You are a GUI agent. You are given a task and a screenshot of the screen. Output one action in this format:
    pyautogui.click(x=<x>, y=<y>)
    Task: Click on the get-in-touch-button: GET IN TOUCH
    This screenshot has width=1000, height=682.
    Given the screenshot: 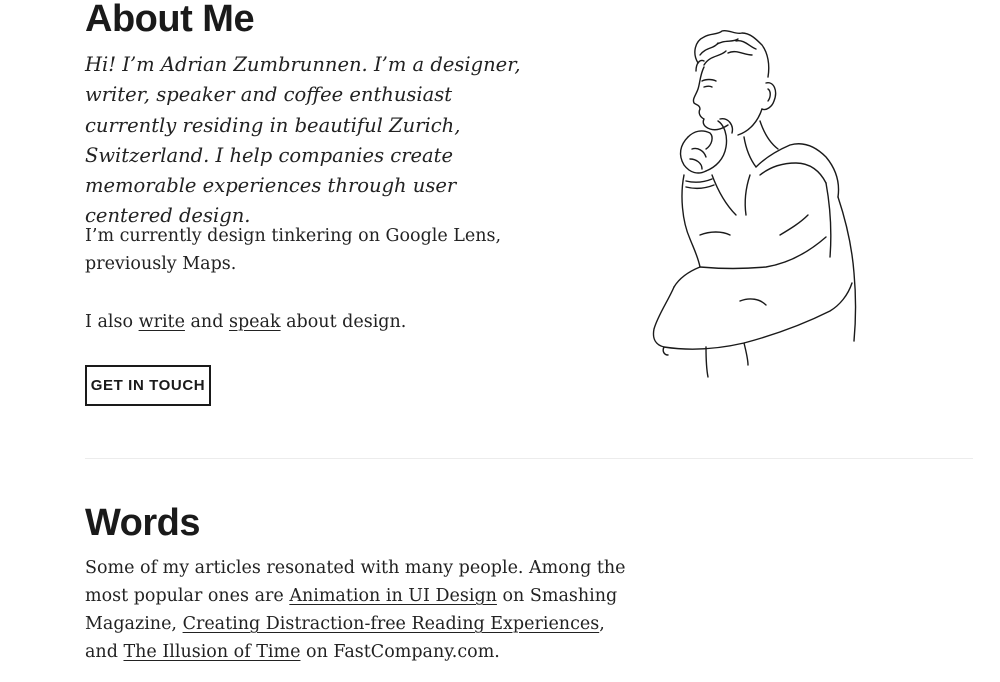 What is the action you would take?
    pyautogui.click(x=148, y=385)
    